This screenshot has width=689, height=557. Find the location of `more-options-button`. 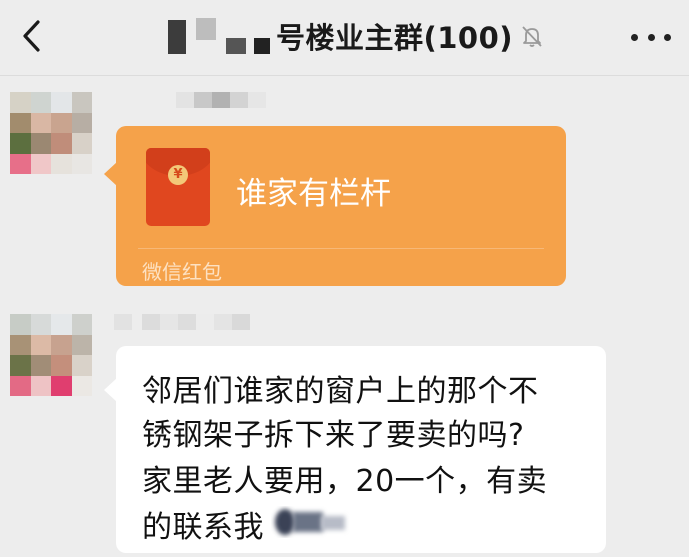

more-options-button is located at coordinates (651, 37).